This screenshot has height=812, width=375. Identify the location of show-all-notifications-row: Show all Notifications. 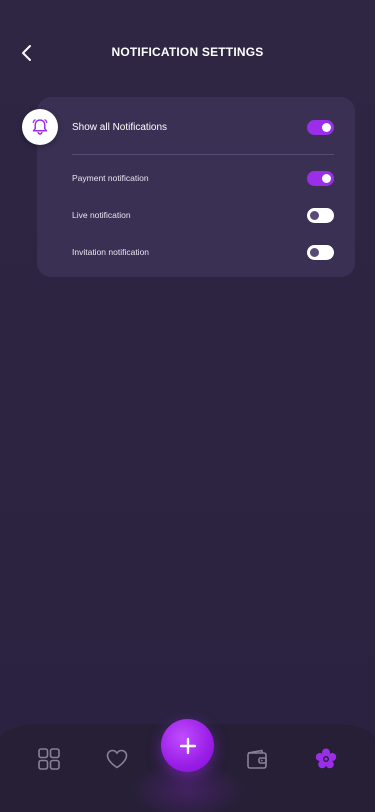
(203, 127).